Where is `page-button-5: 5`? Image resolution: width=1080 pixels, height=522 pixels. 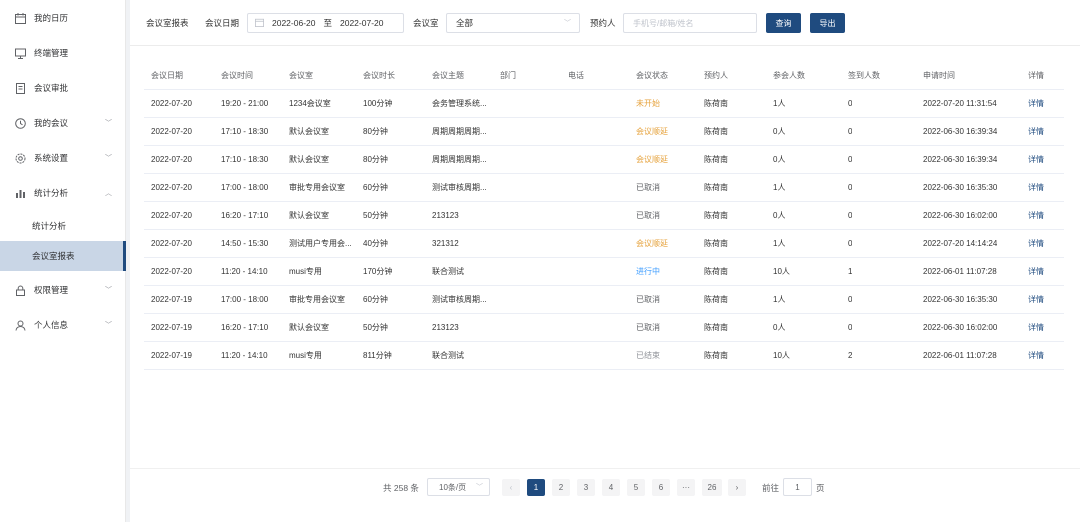
page-button-5: 5 is located at coordinates (636, 487).